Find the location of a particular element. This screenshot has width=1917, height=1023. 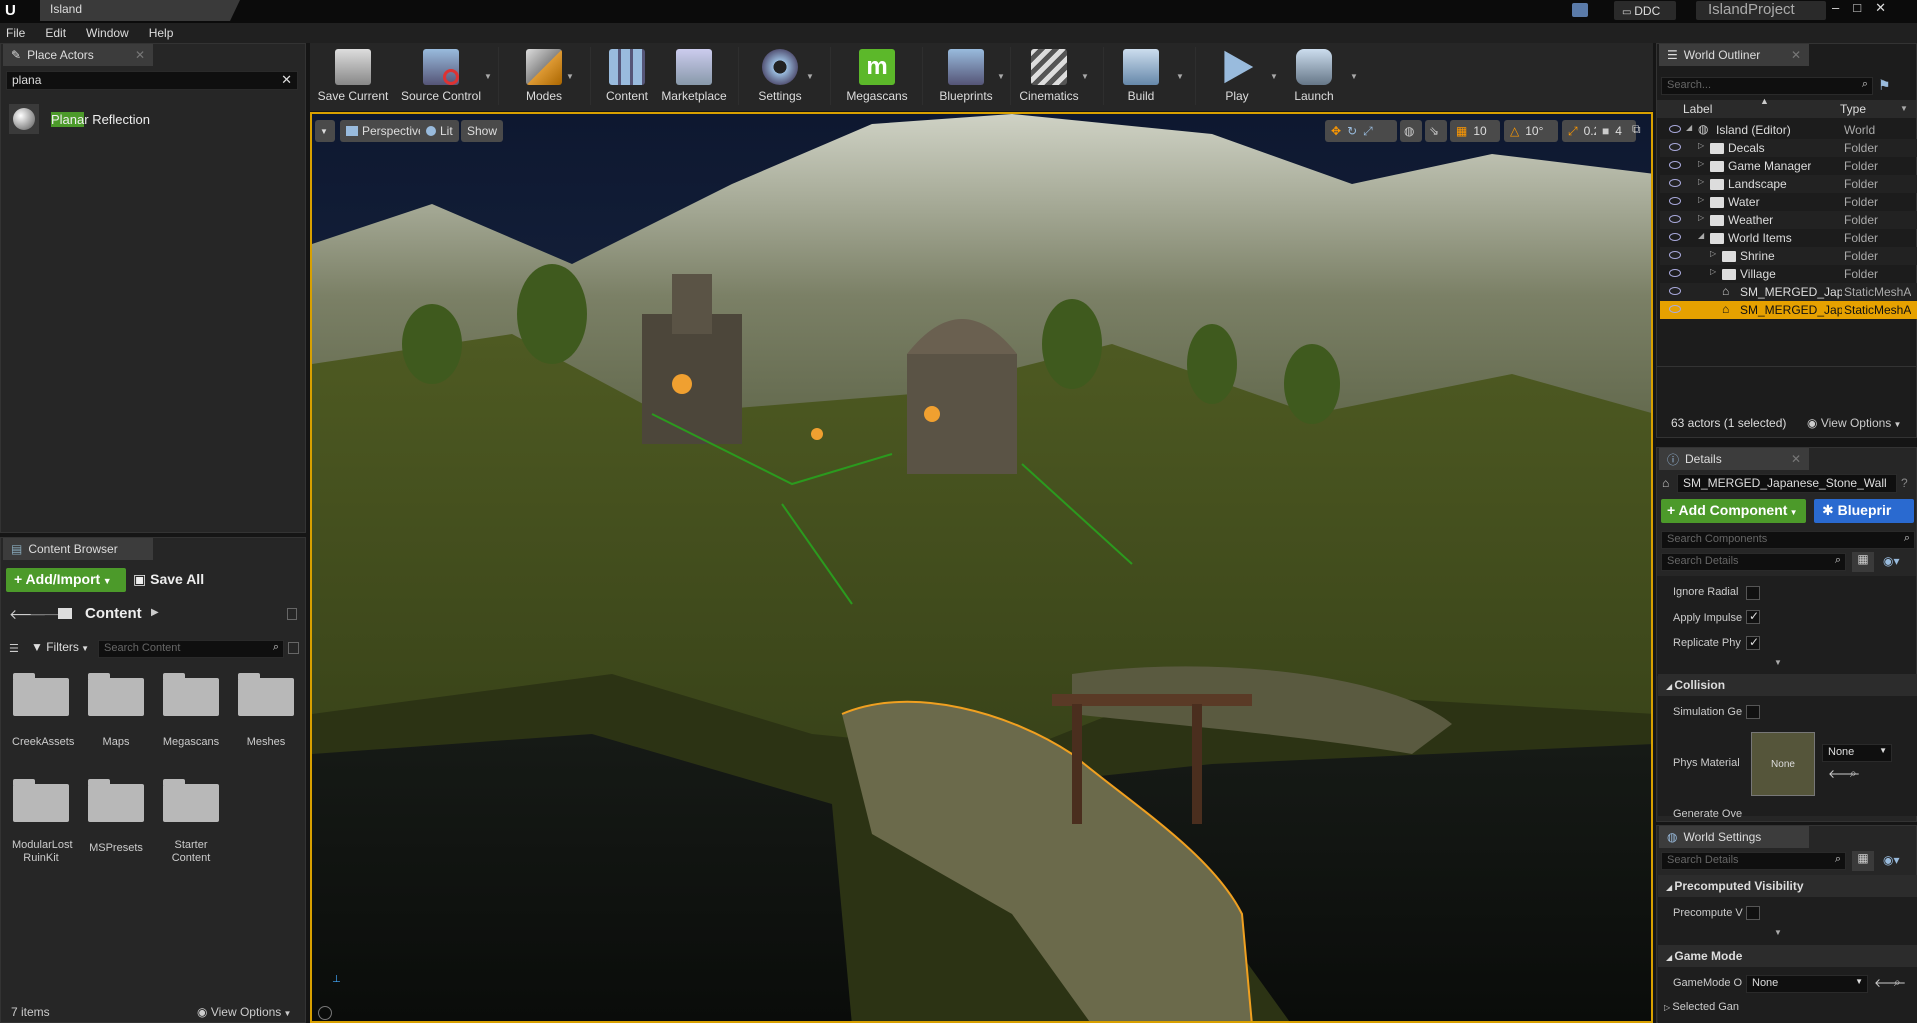

view-options-button: ◉ View Options ▼ is located at coordinates (244, 1012).